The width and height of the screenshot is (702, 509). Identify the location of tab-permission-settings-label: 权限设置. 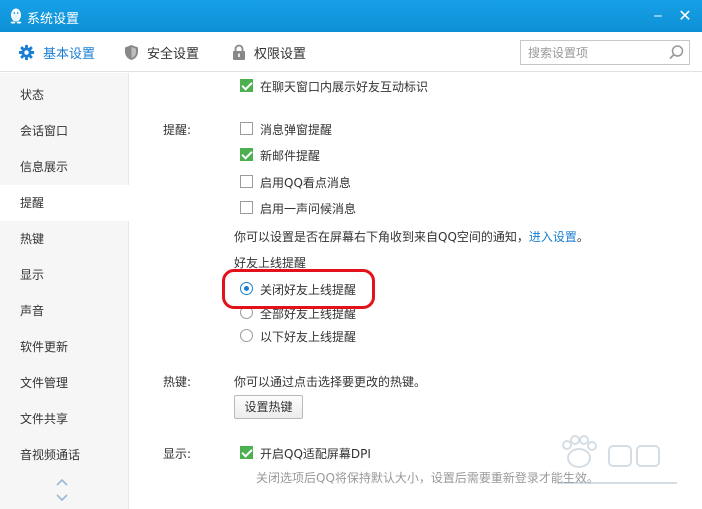
(280, 54).